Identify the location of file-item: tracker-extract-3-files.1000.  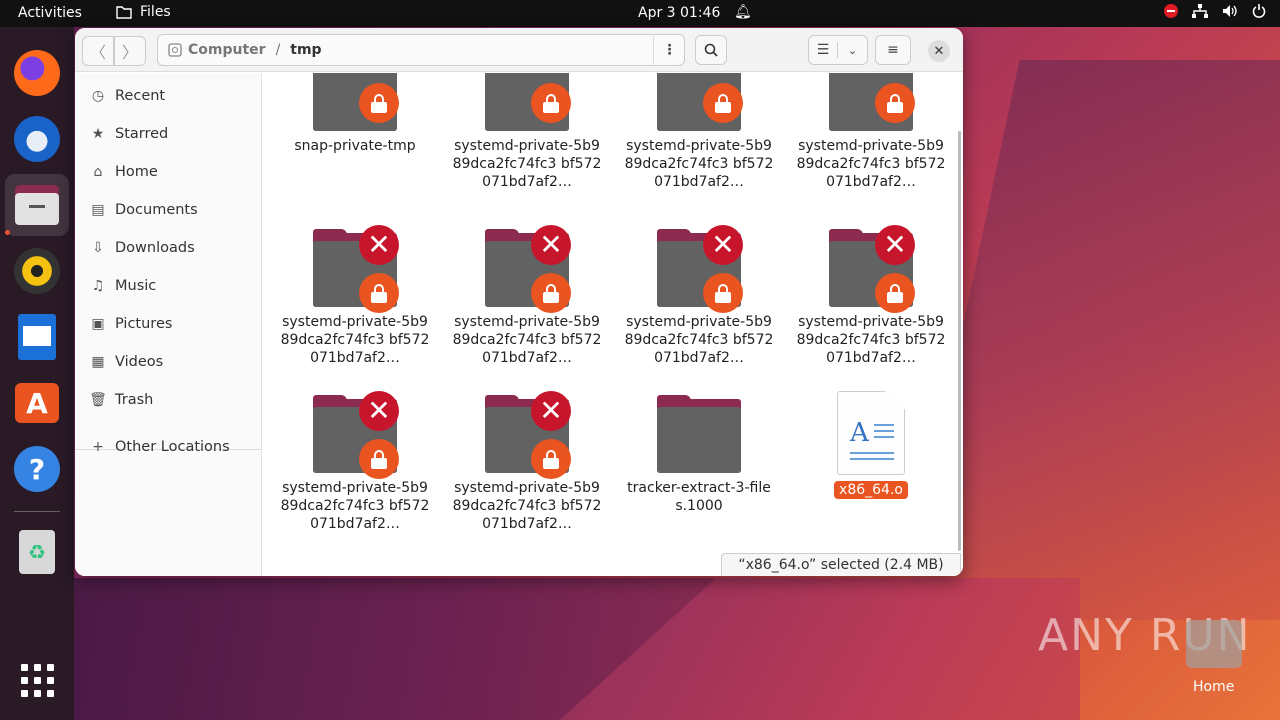
(699, 455).